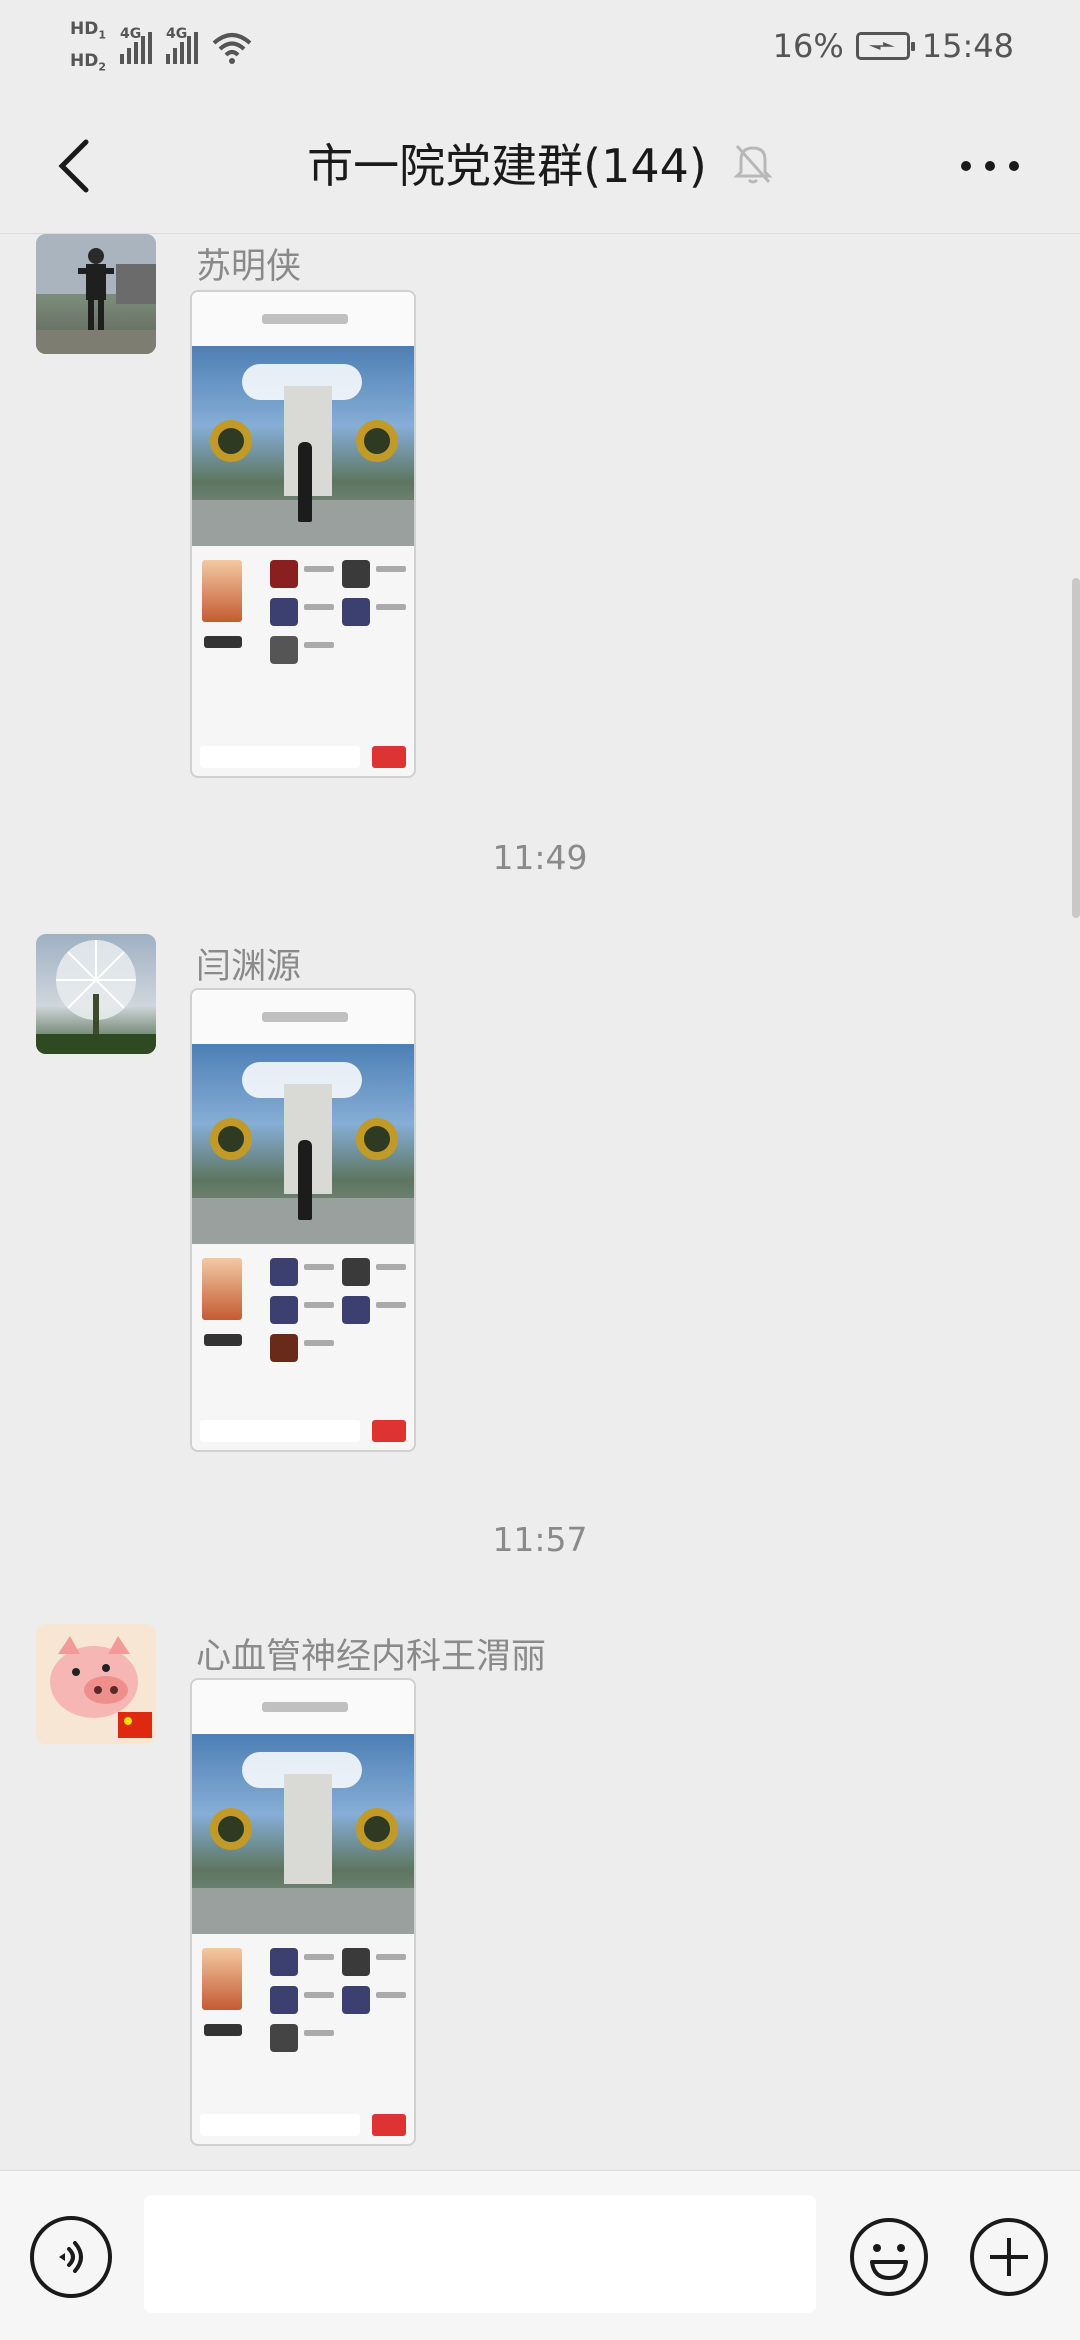  I want to click on signal-icon-2: 4G, so click(182, 45).